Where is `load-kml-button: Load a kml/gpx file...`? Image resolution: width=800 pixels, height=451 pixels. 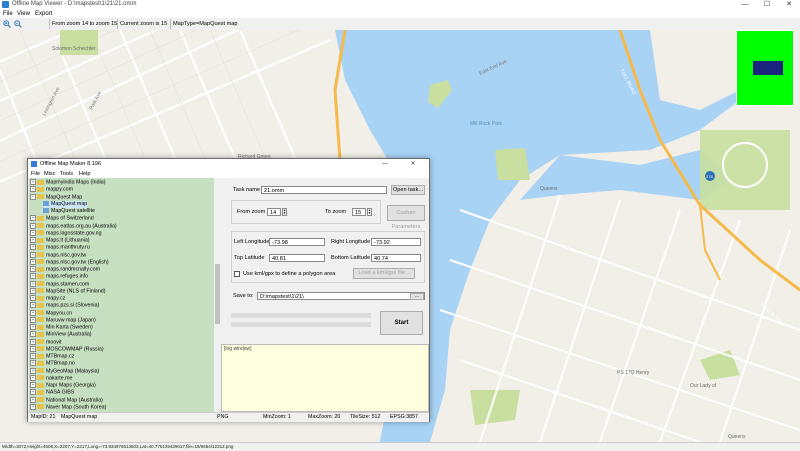 load-kml-button: Load a kml/gpx file... is located at coordinates (384, 273).